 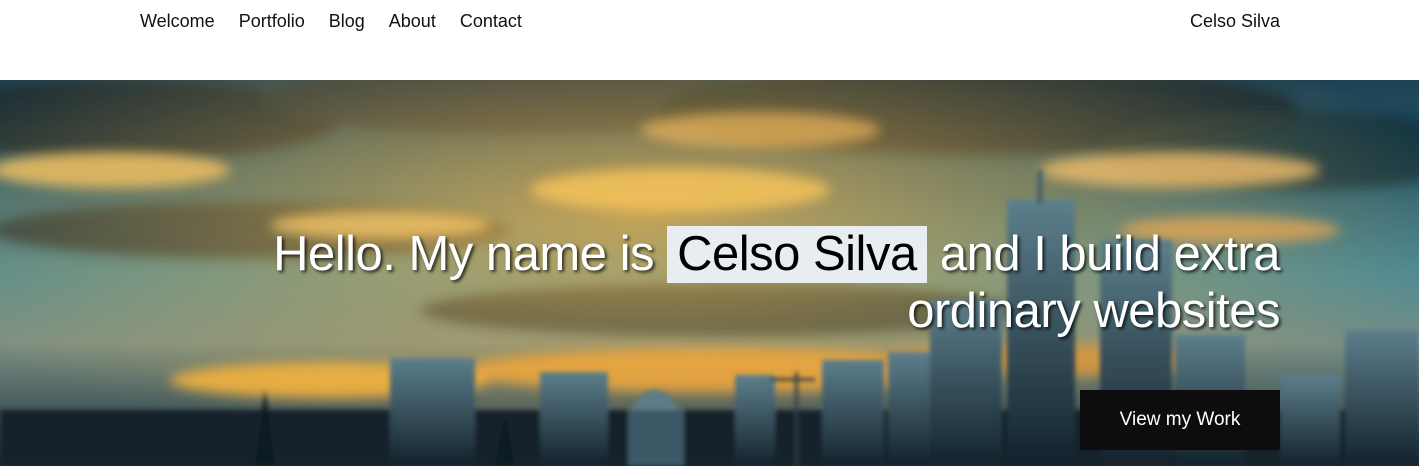 I want to click on nav-link-about: About, so click(x=412, y=21).